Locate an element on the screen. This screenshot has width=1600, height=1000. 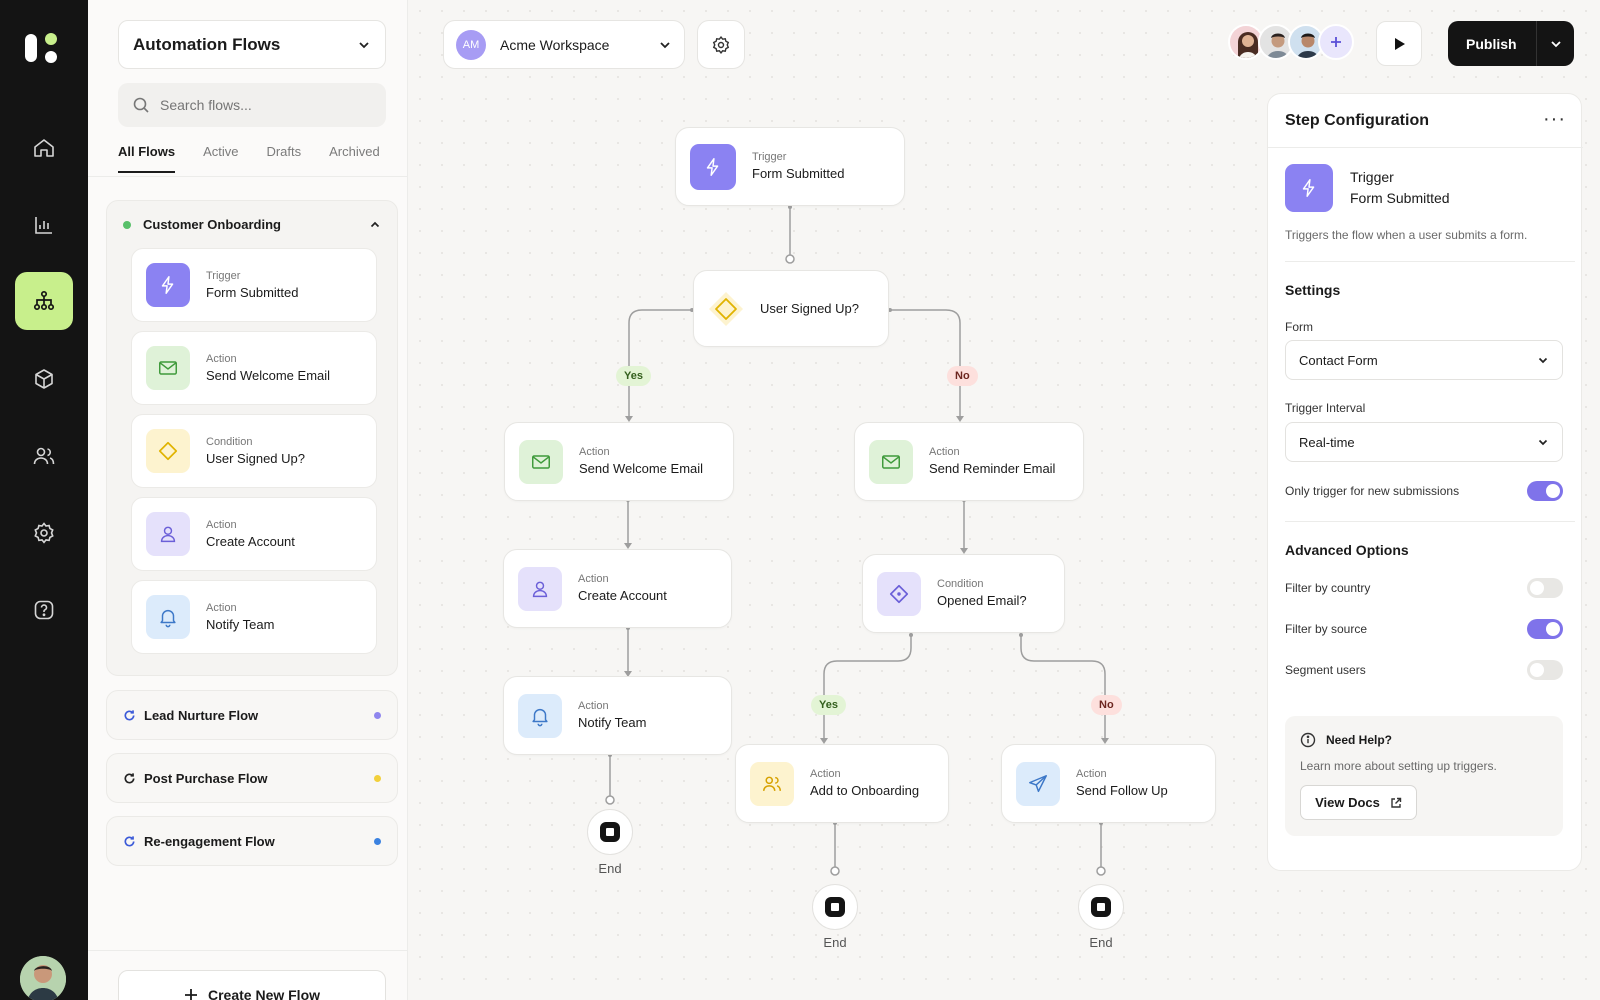
search-box is located at coordinates (252, 105).